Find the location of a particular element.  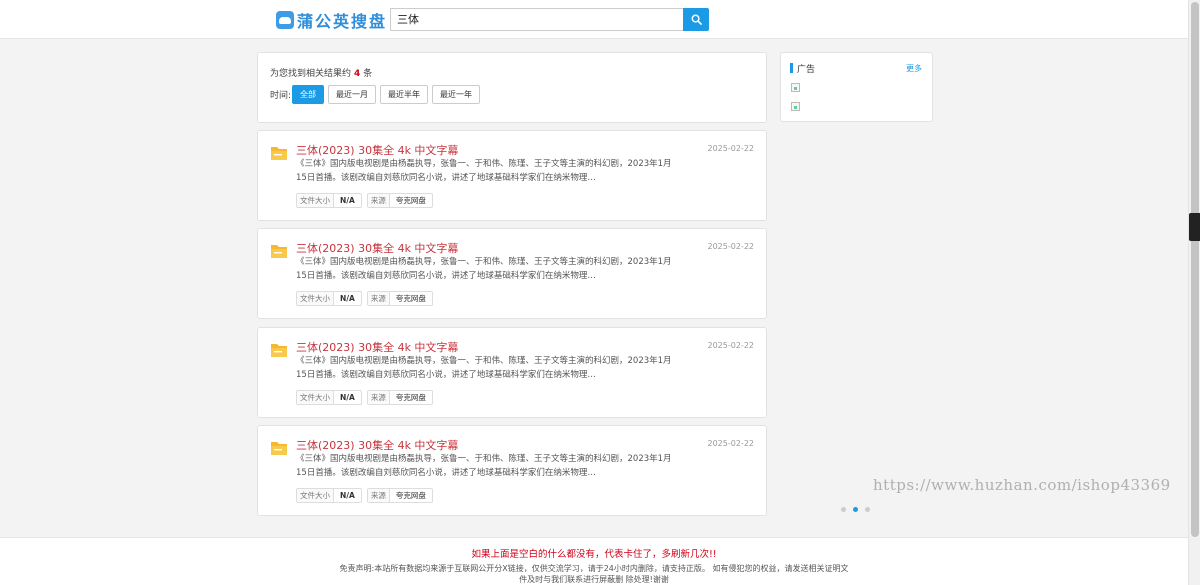

search-button is located at coordinates (696, 19).